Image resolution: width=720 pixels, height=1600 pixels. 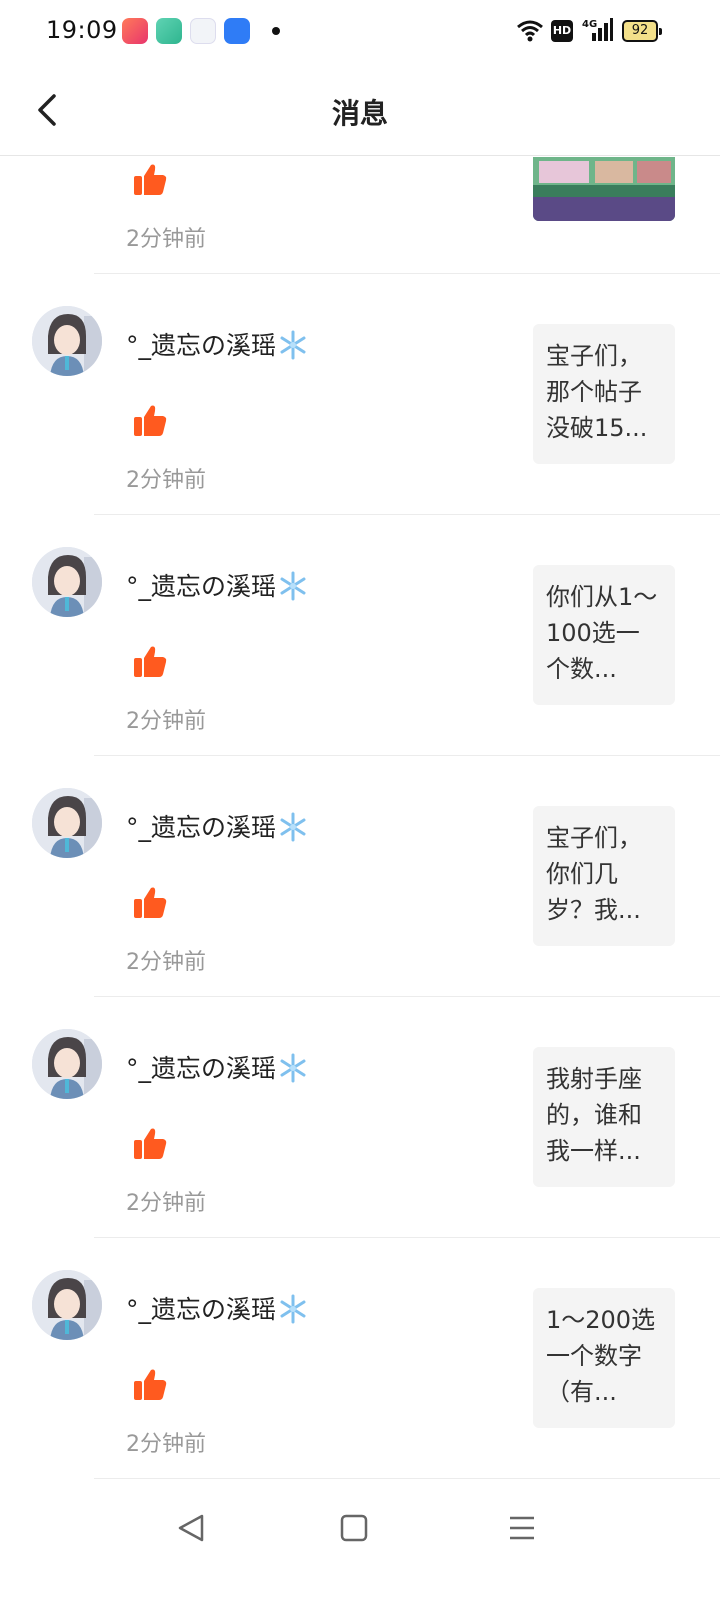 I want to click on status-bar: 19:09 HD 4G 92, so click(x=360, y=32).